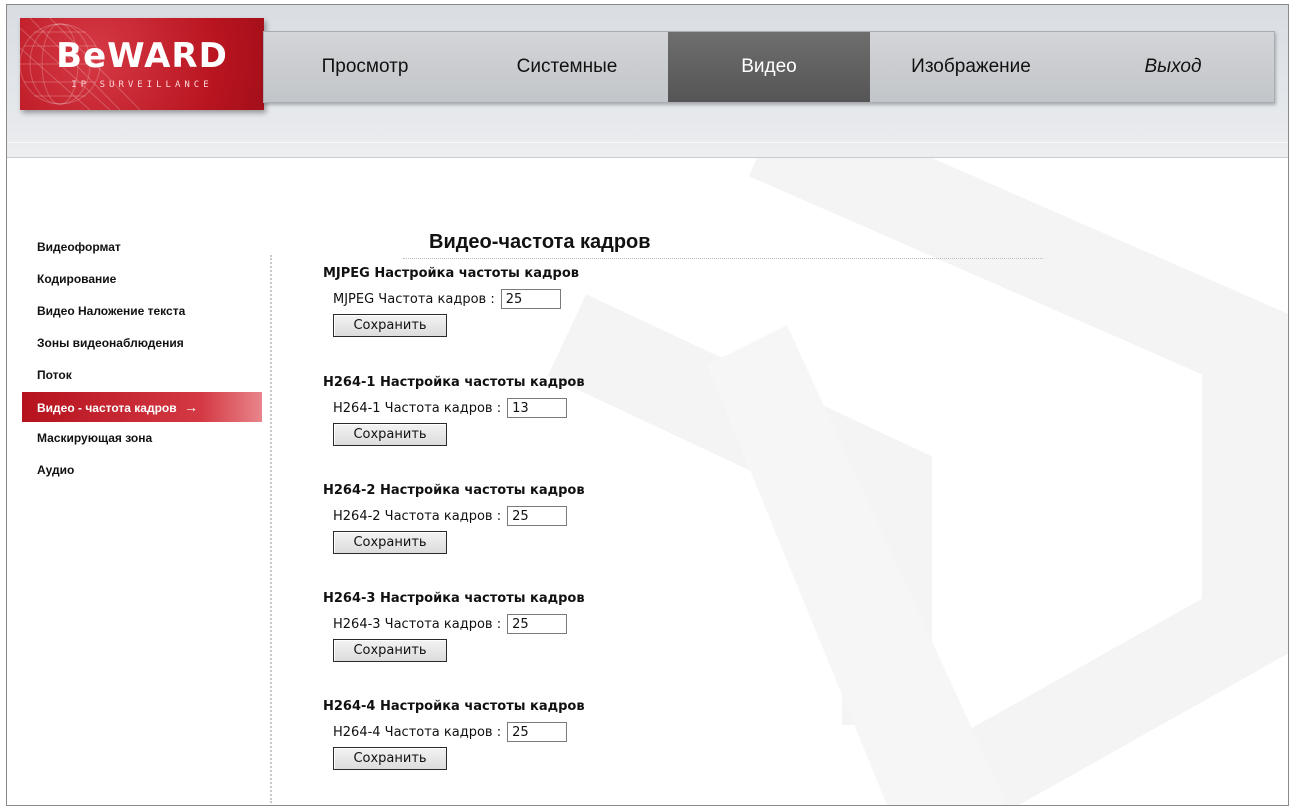 The width and height of the screenshot is (1293, 808). I want to click on form-row: MJPEG Частота кадров :, so click(528, 299).